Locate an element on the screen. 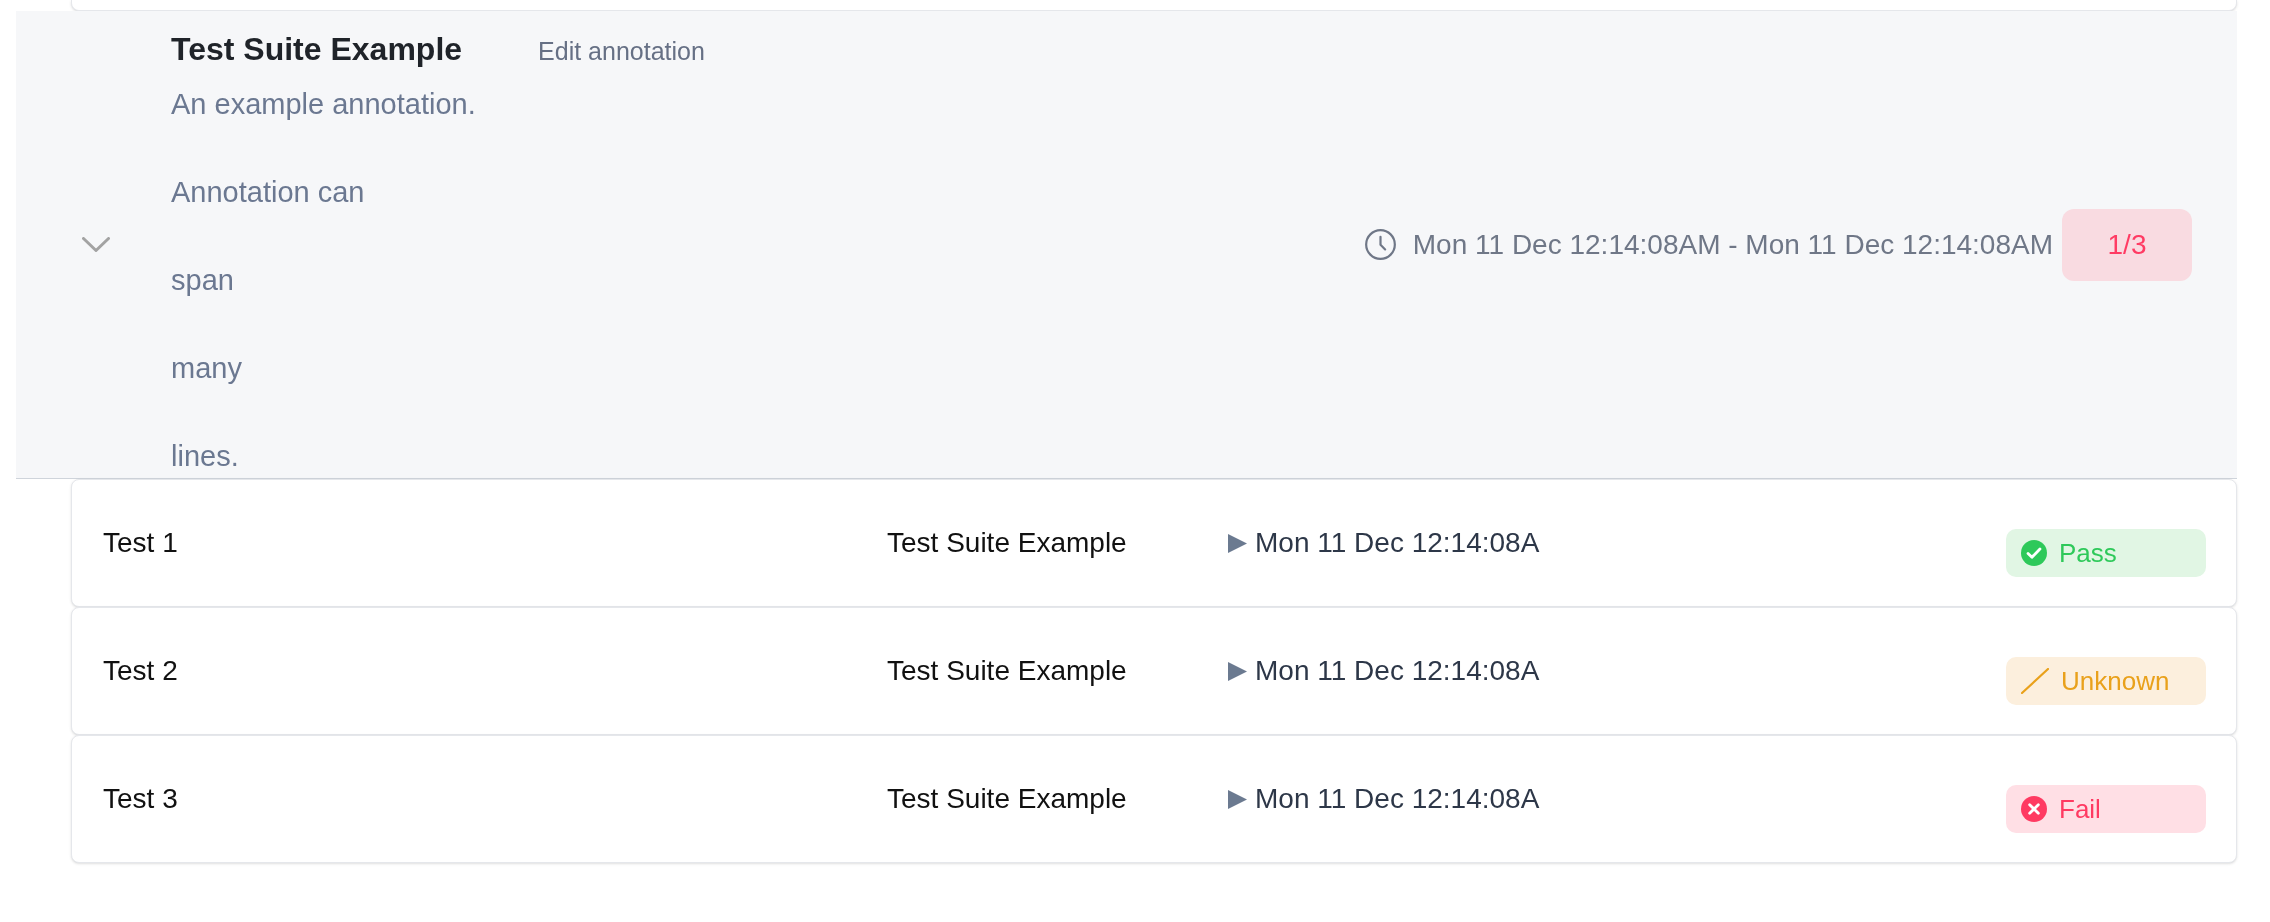 This screenshot has width=2270, height=922. suite-title: Test Suite Example is located at coordinates (317, 49).